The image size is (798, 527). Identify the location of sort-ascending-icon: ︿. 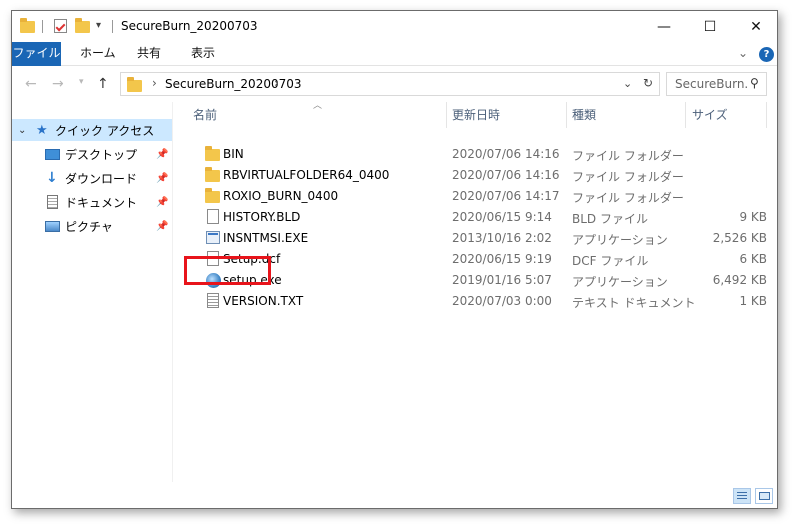
(318, 106).